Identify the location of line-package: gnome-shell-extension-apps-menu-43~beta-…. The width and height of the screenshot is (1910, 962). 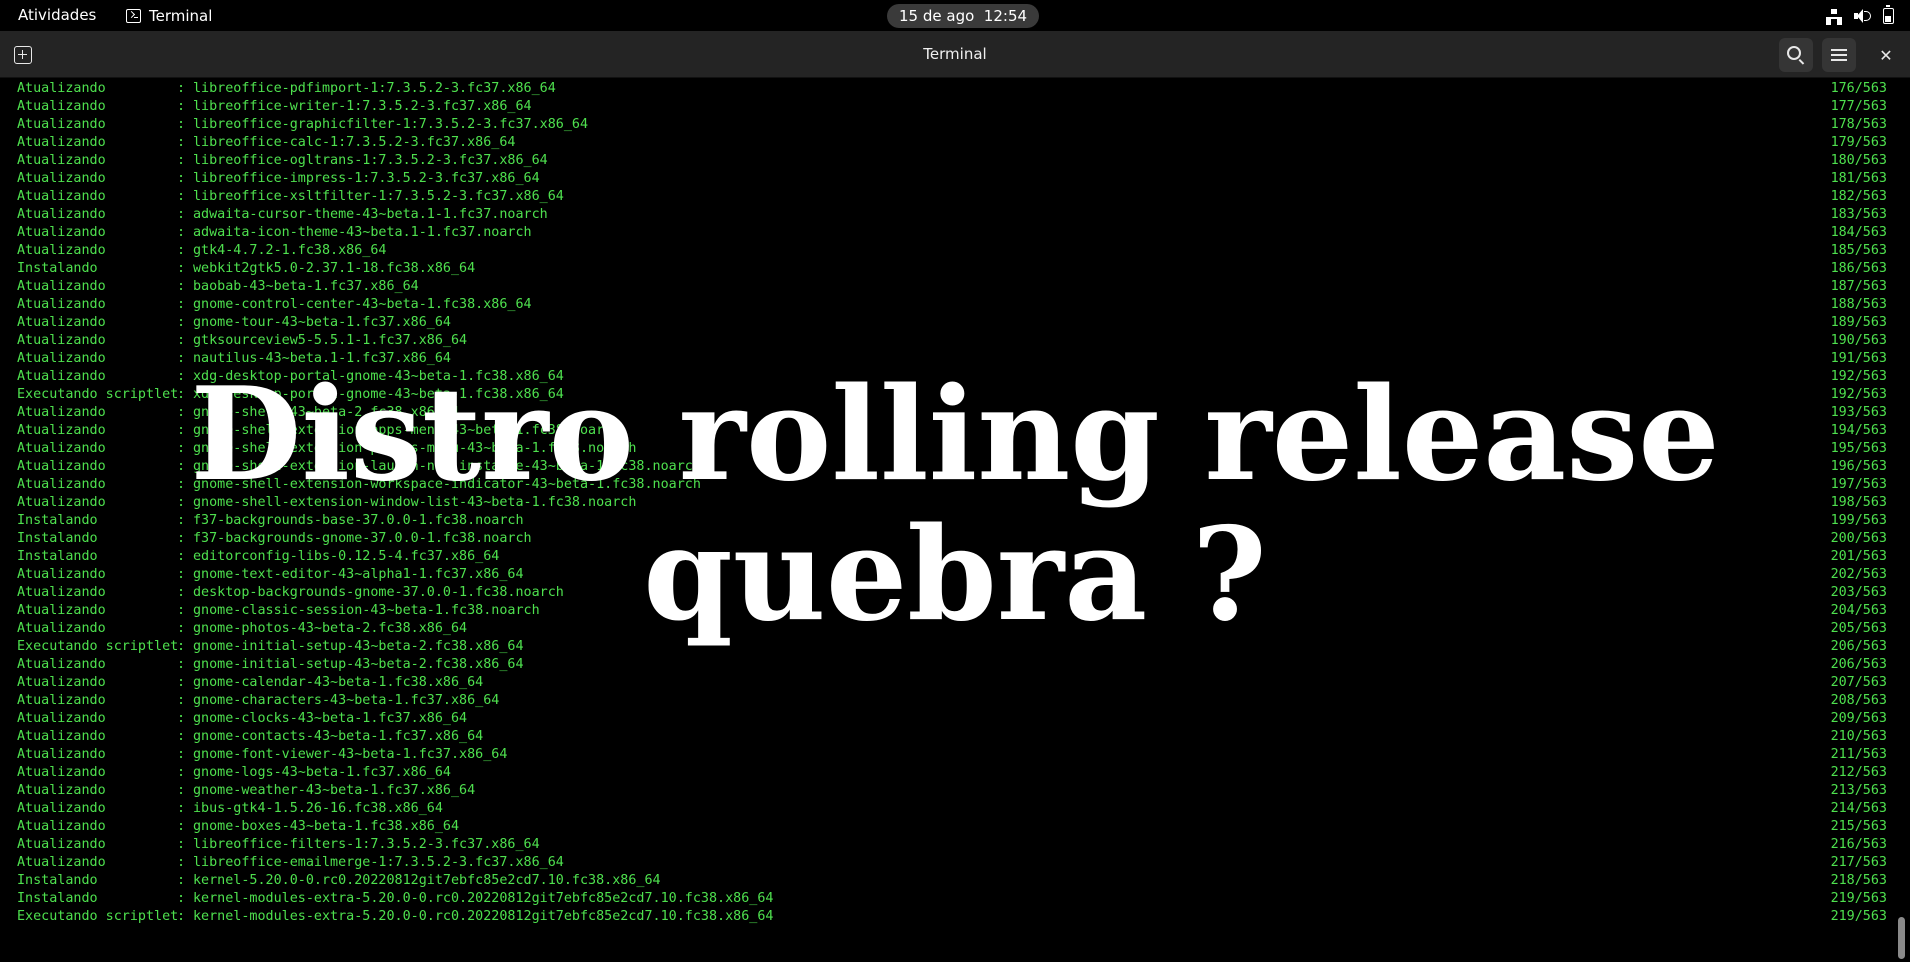
(407, 430).